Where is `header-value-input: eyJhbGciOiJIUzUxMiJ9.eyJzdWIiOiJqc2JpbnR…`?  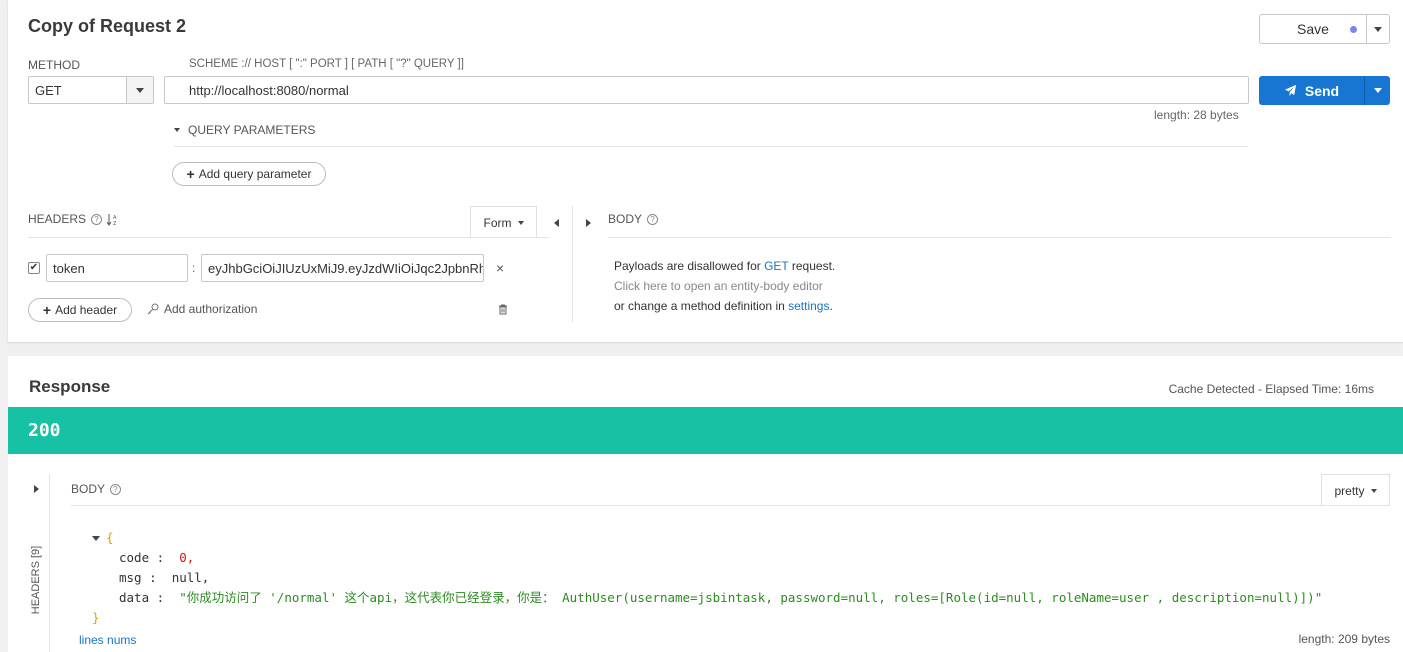 header-value-input: eyJhbGciOiJIUzUxMiJ9.eyJzdWIiOiJqc2JpbnR… is located at coordinates (342, 268).